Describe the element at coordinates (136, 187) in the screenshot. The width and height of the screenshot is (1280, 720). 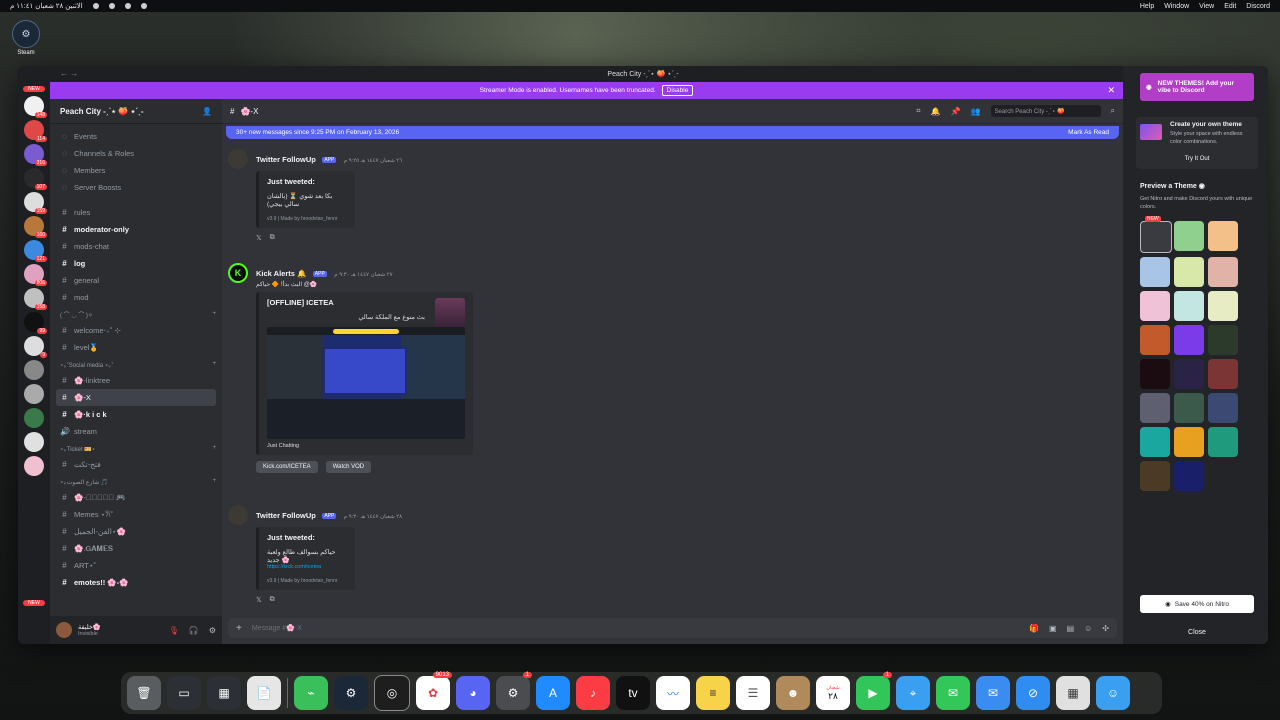
I see `server-menu-item: ◌ Server Boosts` at that location.